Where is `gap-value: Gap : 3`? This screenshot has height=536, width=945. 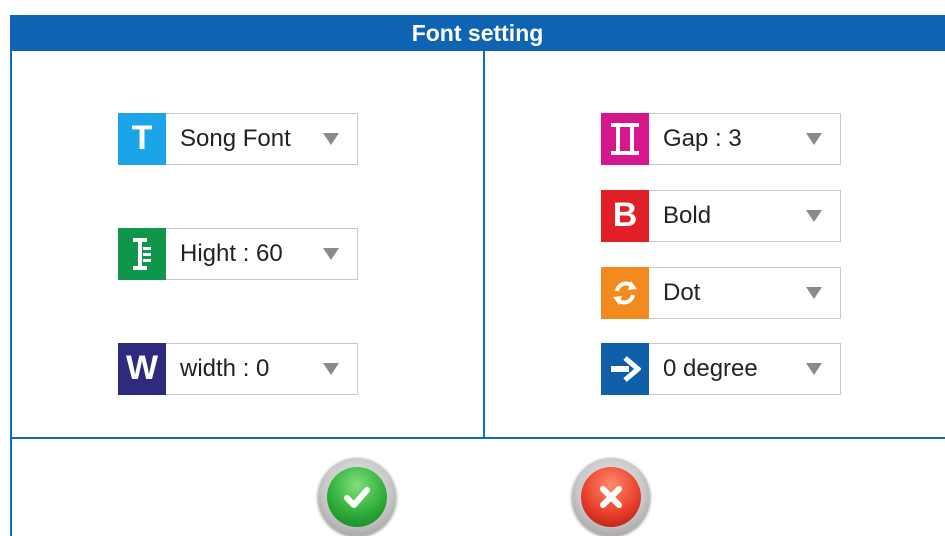
gap-value: Gap : 3 is located at coordinates (702, 138).